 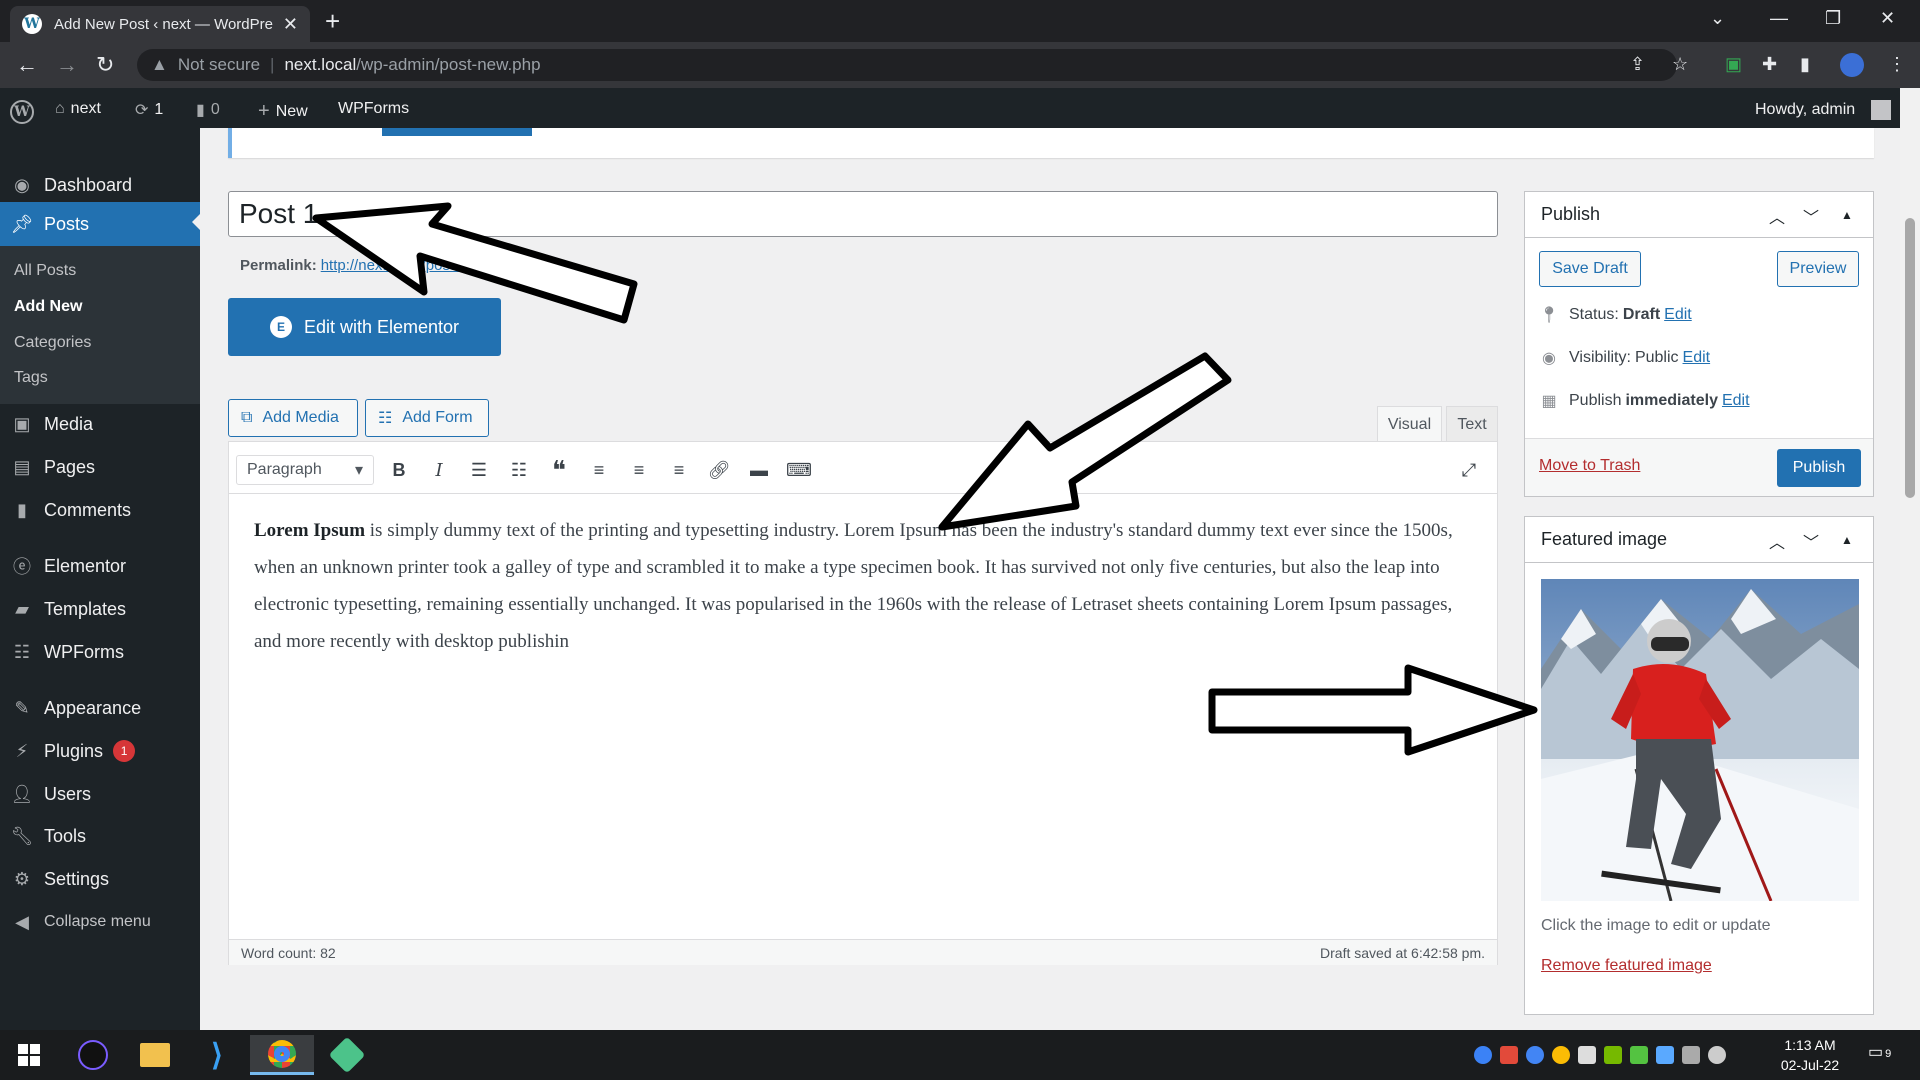 I want to click on updates-link: ⟳ 1, so click(x=149, y=110).